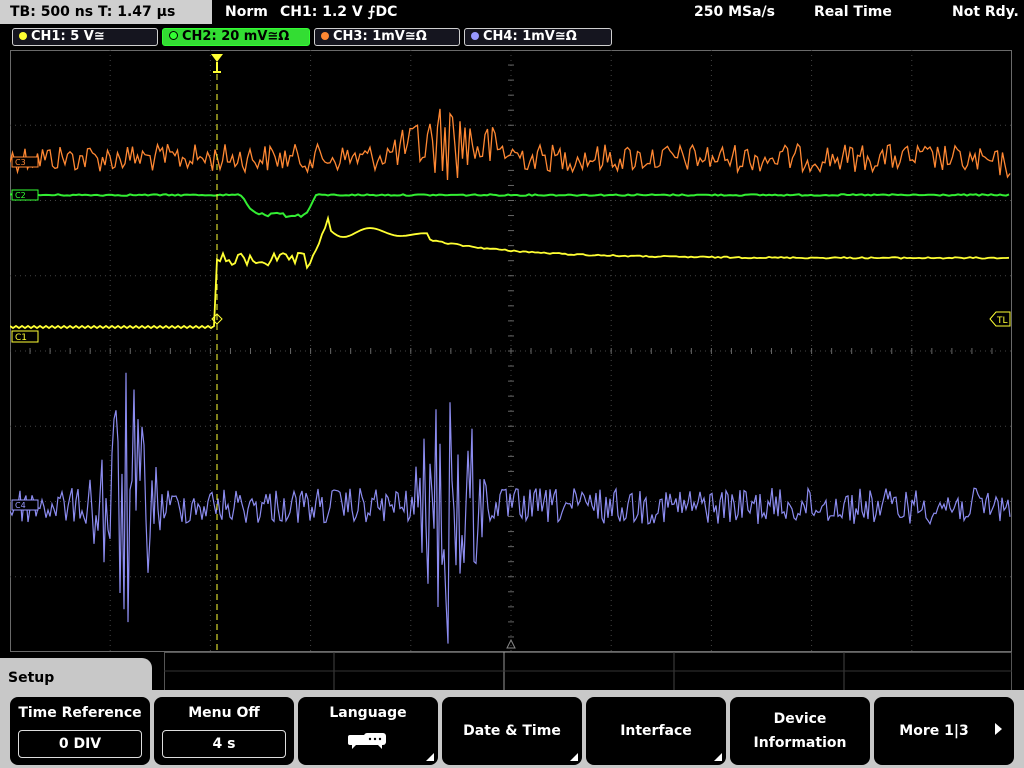  What do you see at coordinates (735, 12) in the screenshot?
I see `sample-rate: 250 MSa/s` at bounding box center [735, 12].